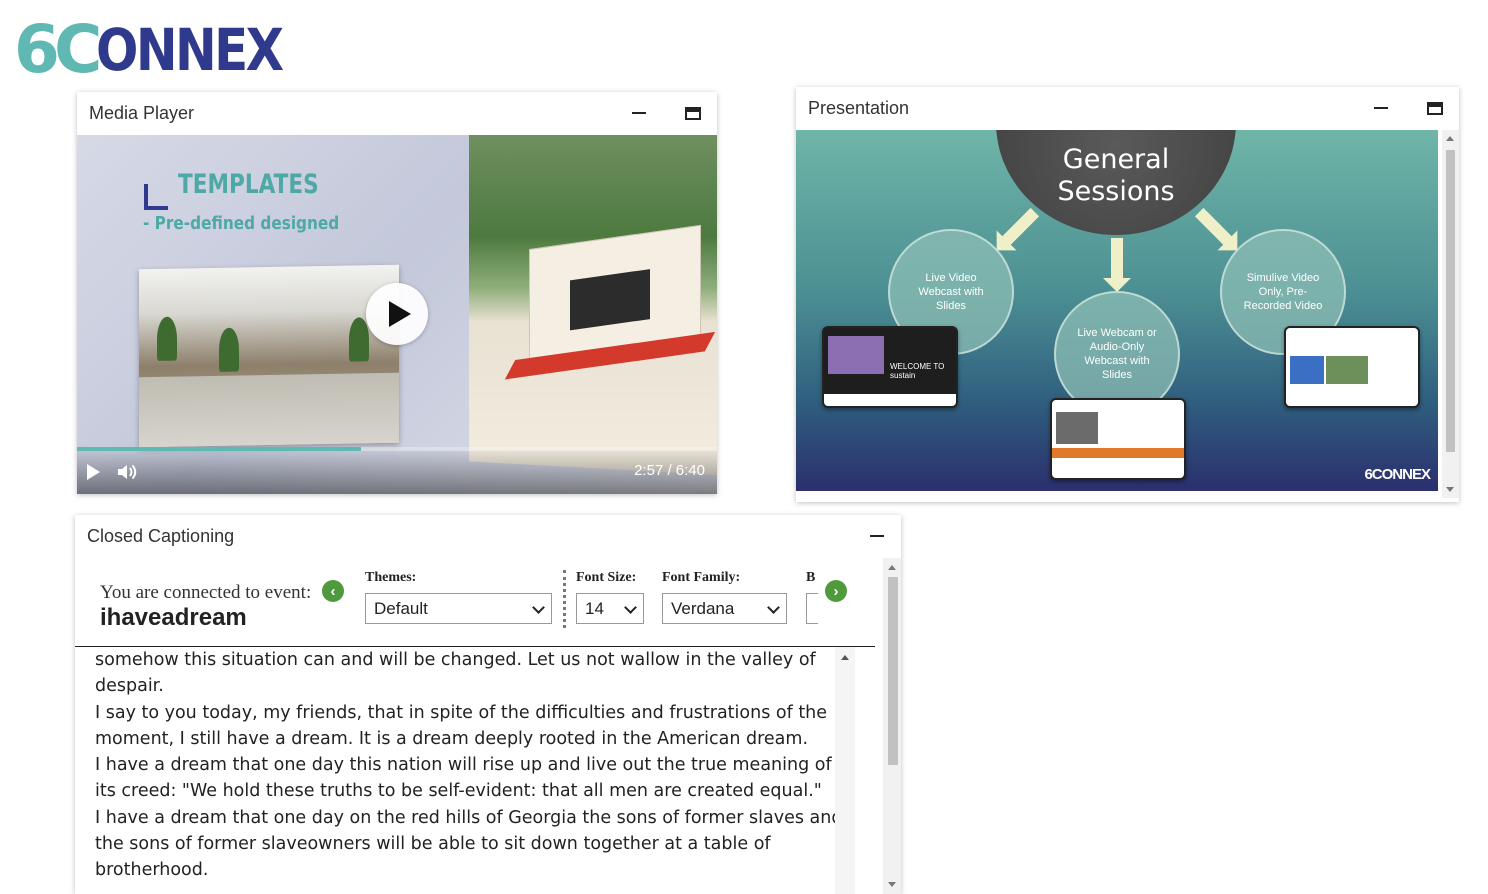  What do you see at coordinates (269, 410) in the screenshot?
I see `lobby-floor` at bounding box center [269, 410].